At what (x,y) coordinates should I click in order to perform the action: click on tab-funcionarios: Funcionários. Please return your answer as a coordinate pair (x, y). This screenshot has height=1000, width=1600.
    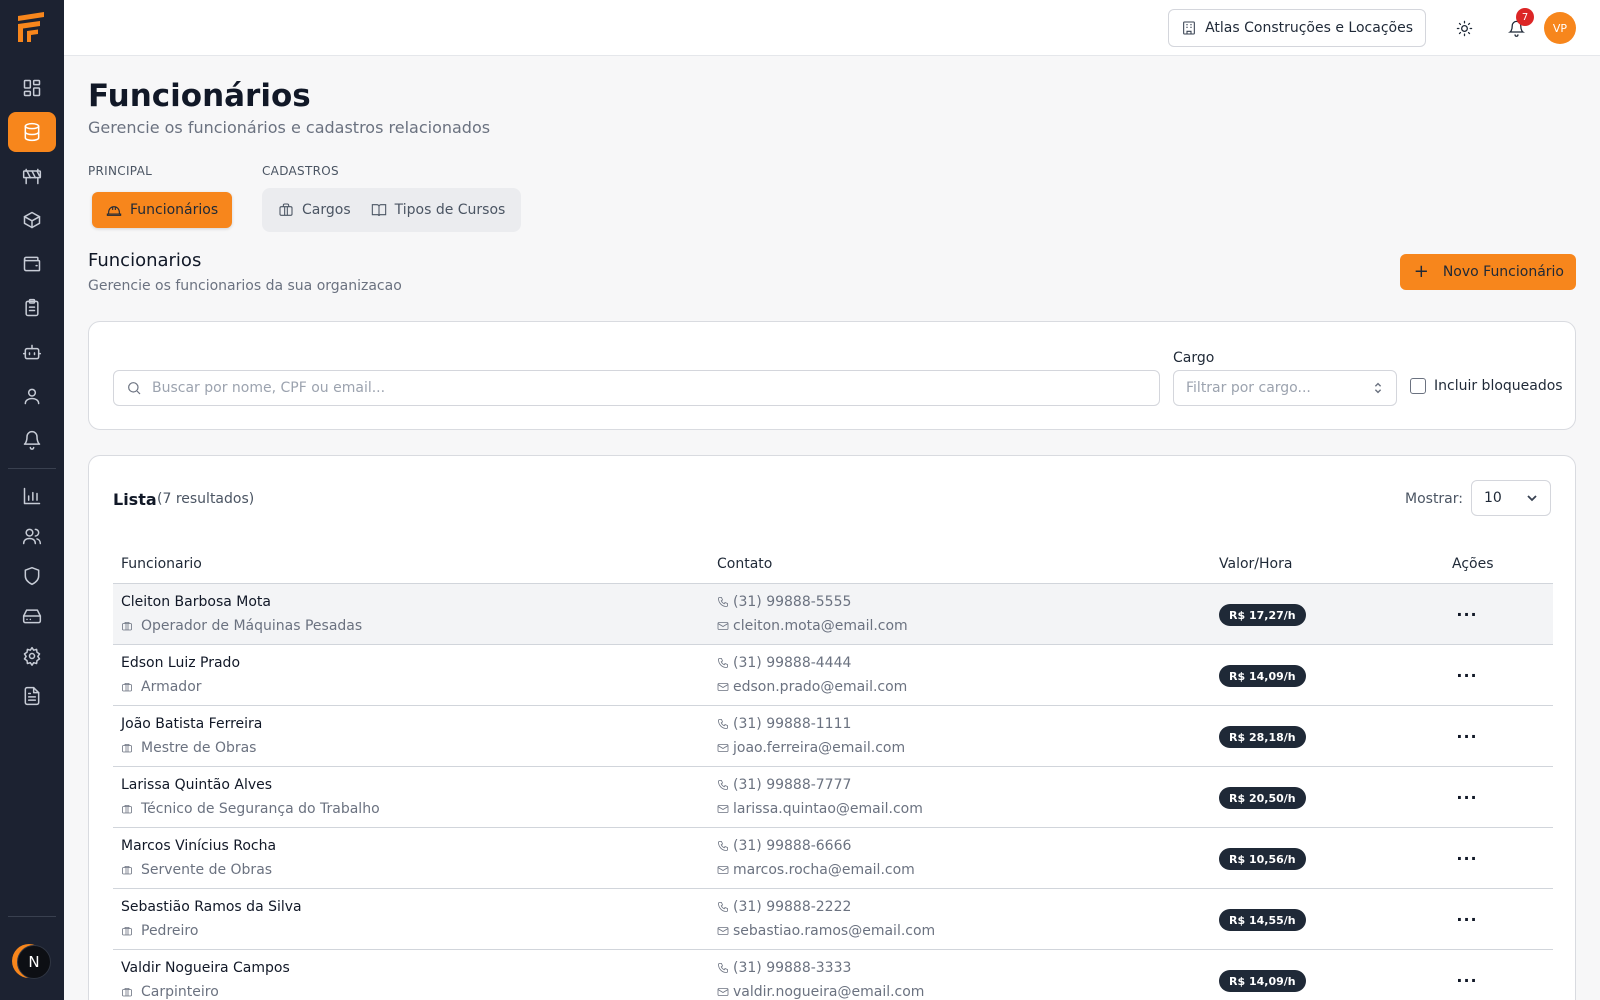
    Looking at the image, I should click on (162, 210).